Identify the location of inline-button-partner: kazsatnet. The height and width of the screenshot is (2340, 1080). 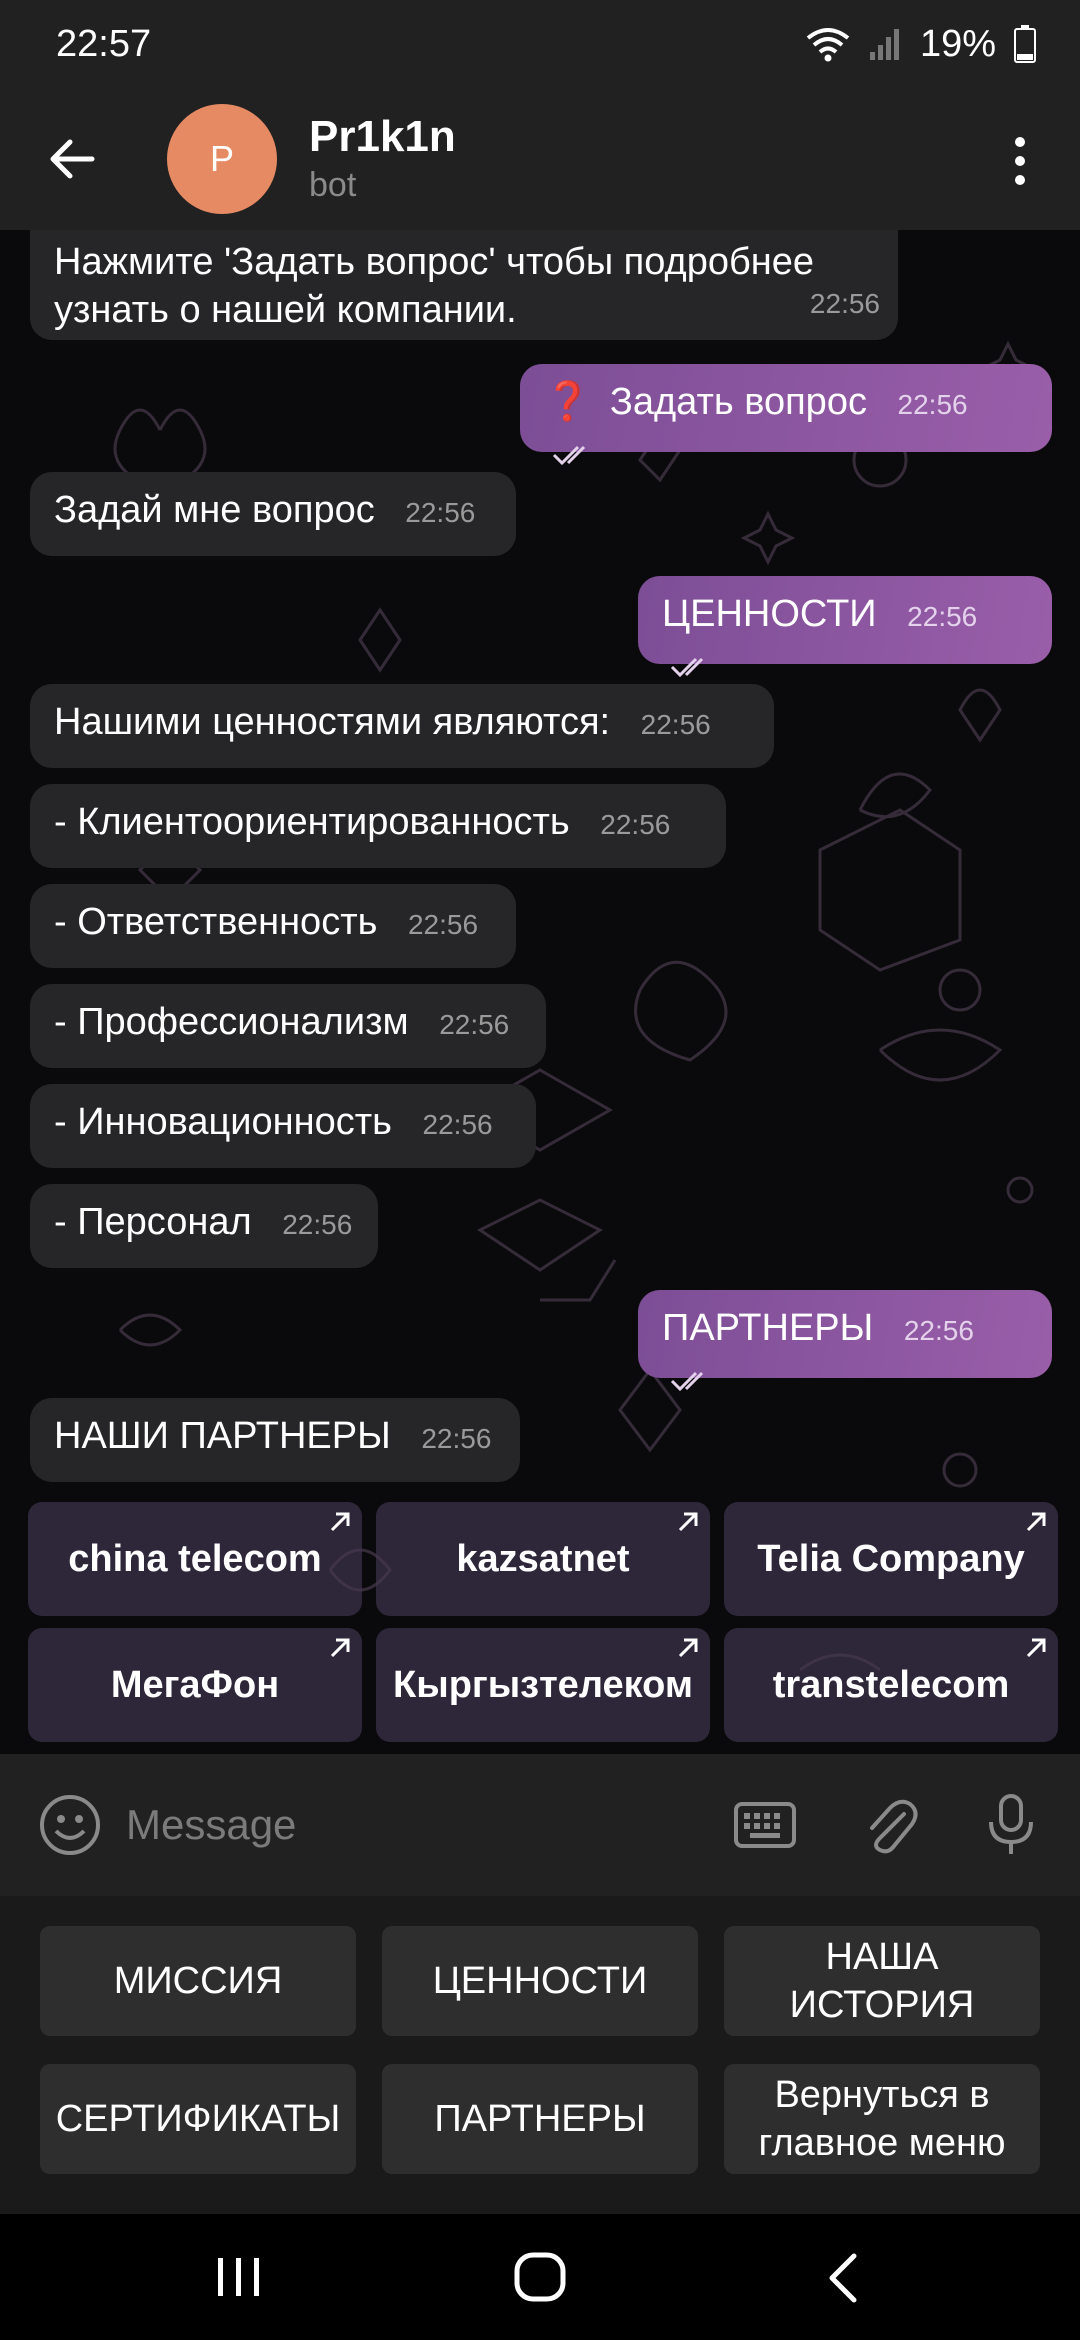
(543, 1559).